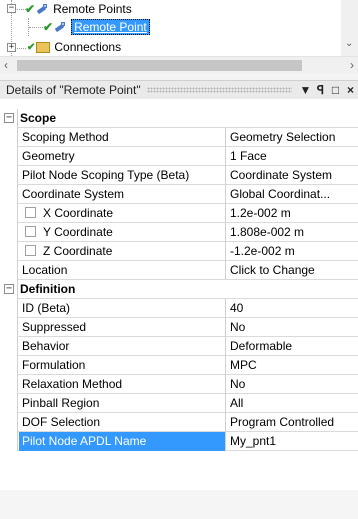  What do you see at coordinates (6, 65) in the screenshot?
I see `scroll-left-icon: ‹` at bounding box center [6, 65].